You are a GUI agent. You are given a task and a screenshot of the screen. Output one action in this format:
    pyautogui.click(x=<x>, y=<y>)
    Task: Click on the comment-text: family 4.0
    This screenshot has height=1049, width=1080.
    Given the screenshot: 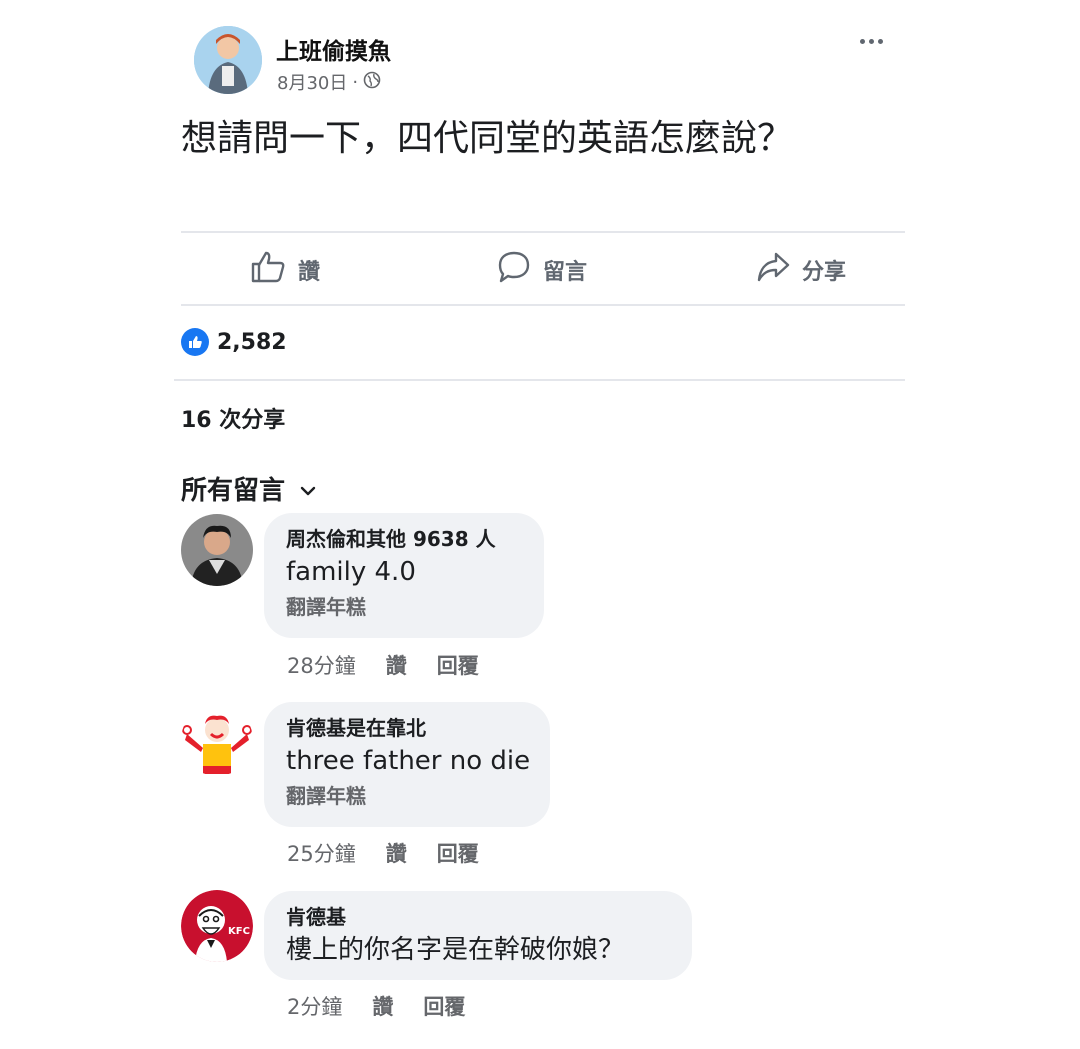 What is the action you would take?
    pyautogui.click(x=351, y=572)
    